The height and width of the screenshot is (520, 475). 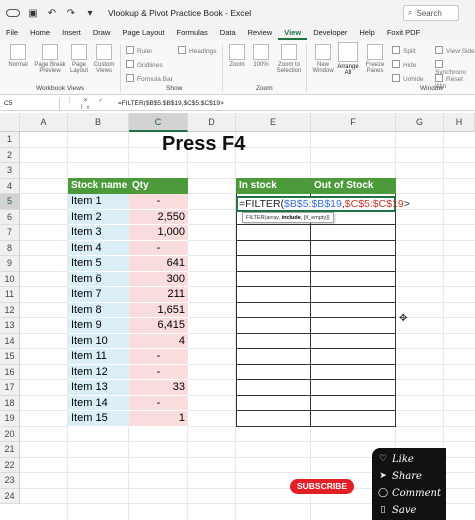 I want to click on split-button: Split, so click(x=404, y=50).